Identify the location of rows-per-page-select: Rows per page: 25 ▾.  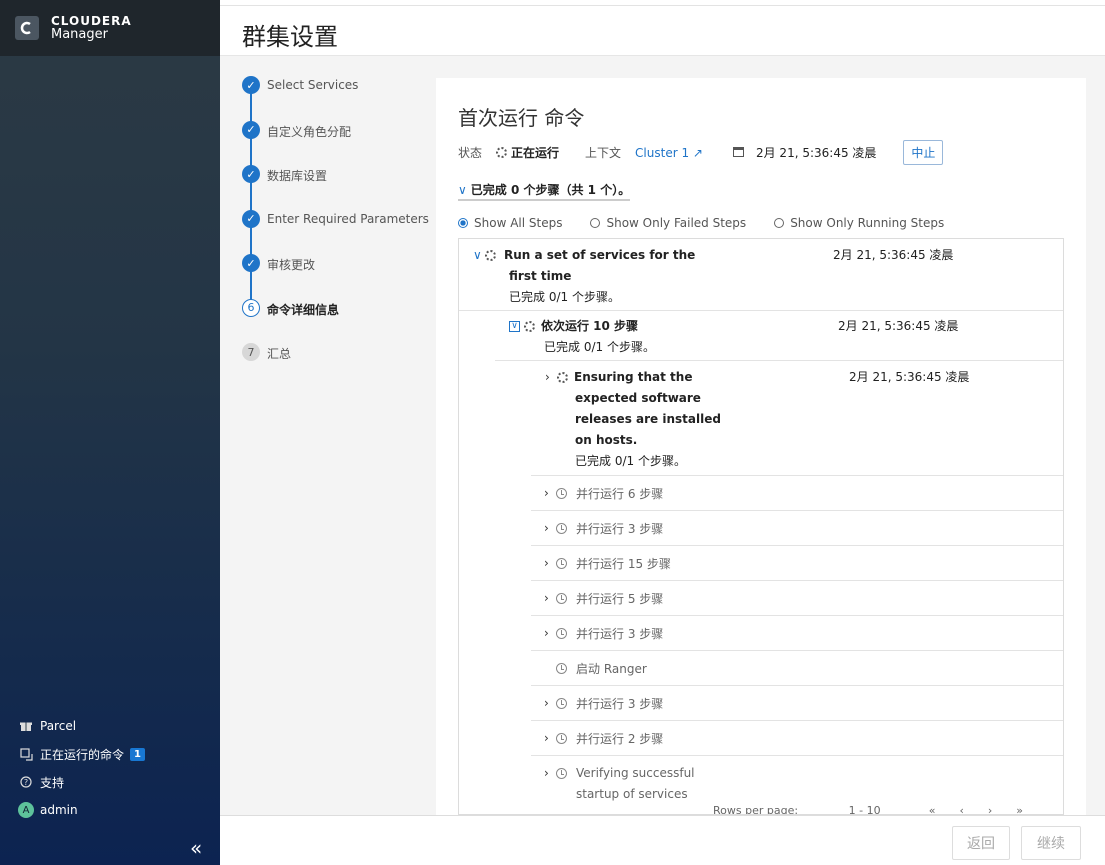
(761, 809).